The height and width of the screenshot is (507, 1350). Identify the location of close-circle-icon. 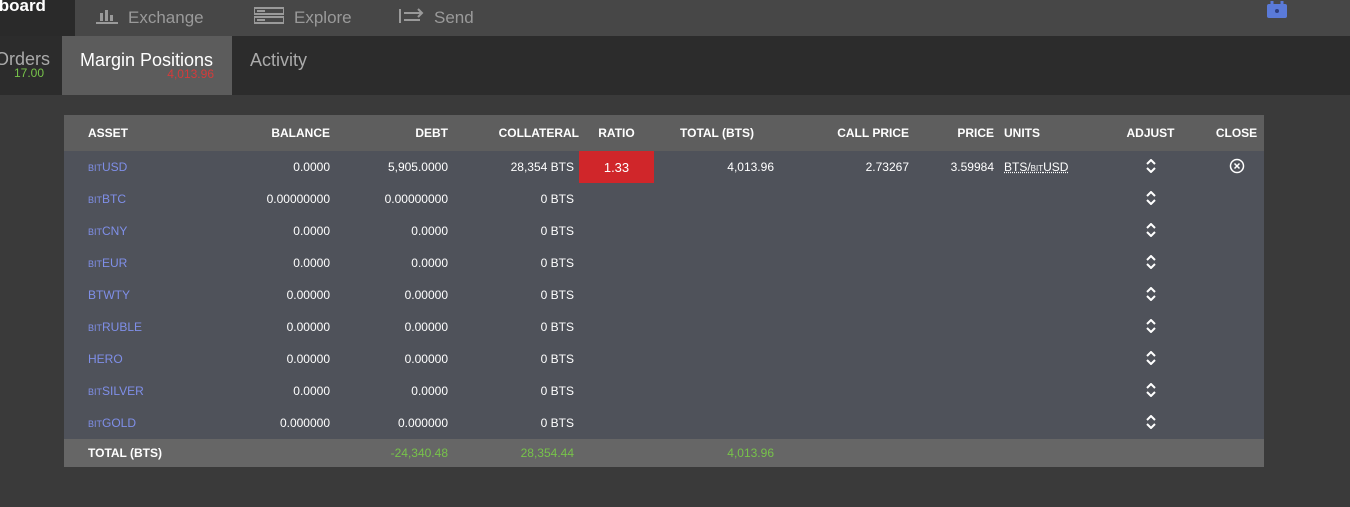
(1236, 165).